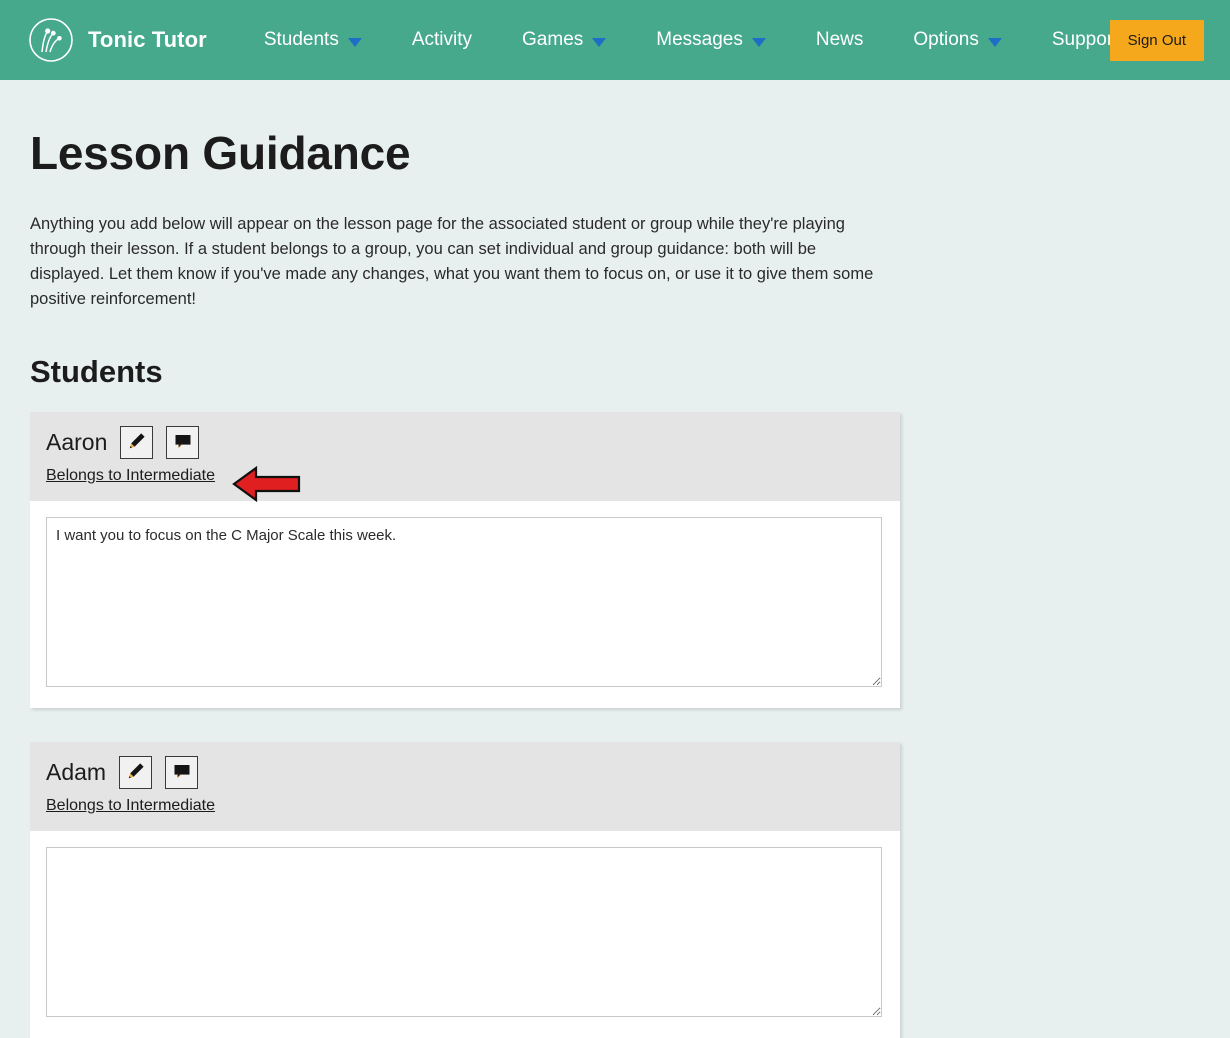  I want to click on section-title-students: Students, so click(96, 371).